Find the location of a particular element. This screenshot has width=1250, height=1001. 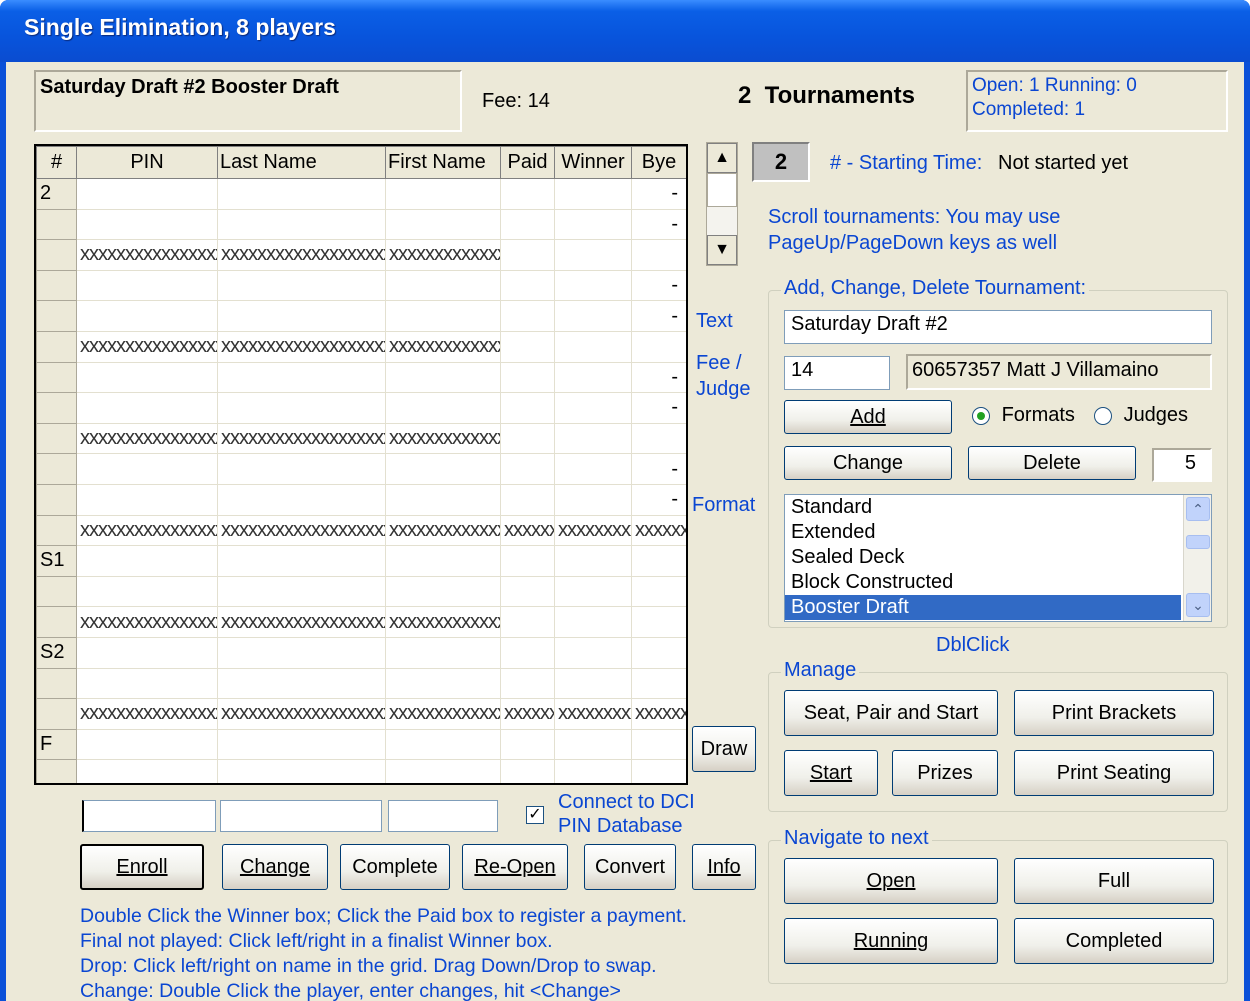

fee-input: 14 is located at coordinates (837, 373).